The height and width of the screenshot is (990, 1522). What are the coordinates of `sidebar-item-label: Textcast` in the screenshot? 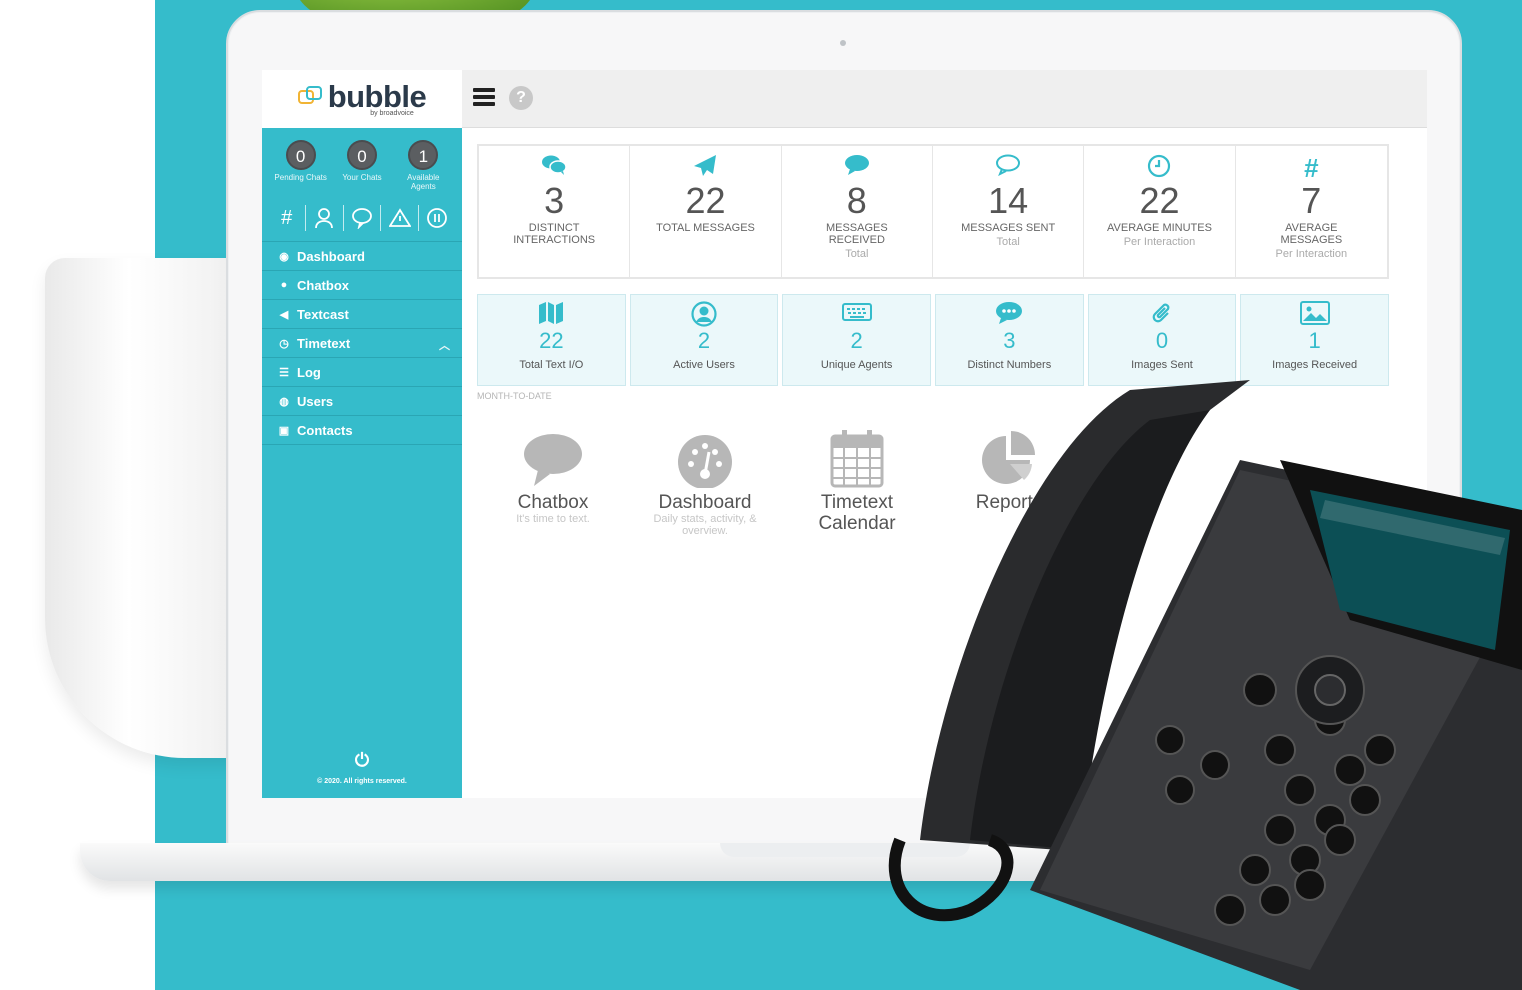 It's located at (323, 314).